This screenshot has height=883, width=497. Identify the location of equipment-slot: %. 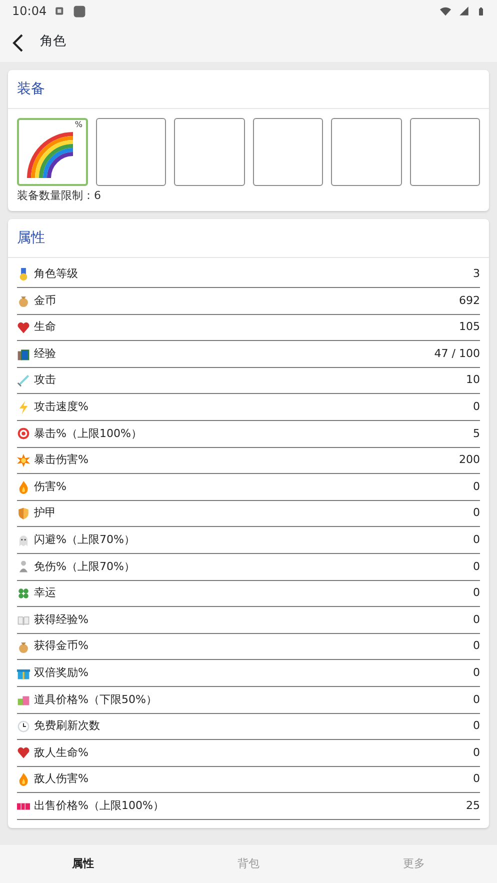
(52, 152).